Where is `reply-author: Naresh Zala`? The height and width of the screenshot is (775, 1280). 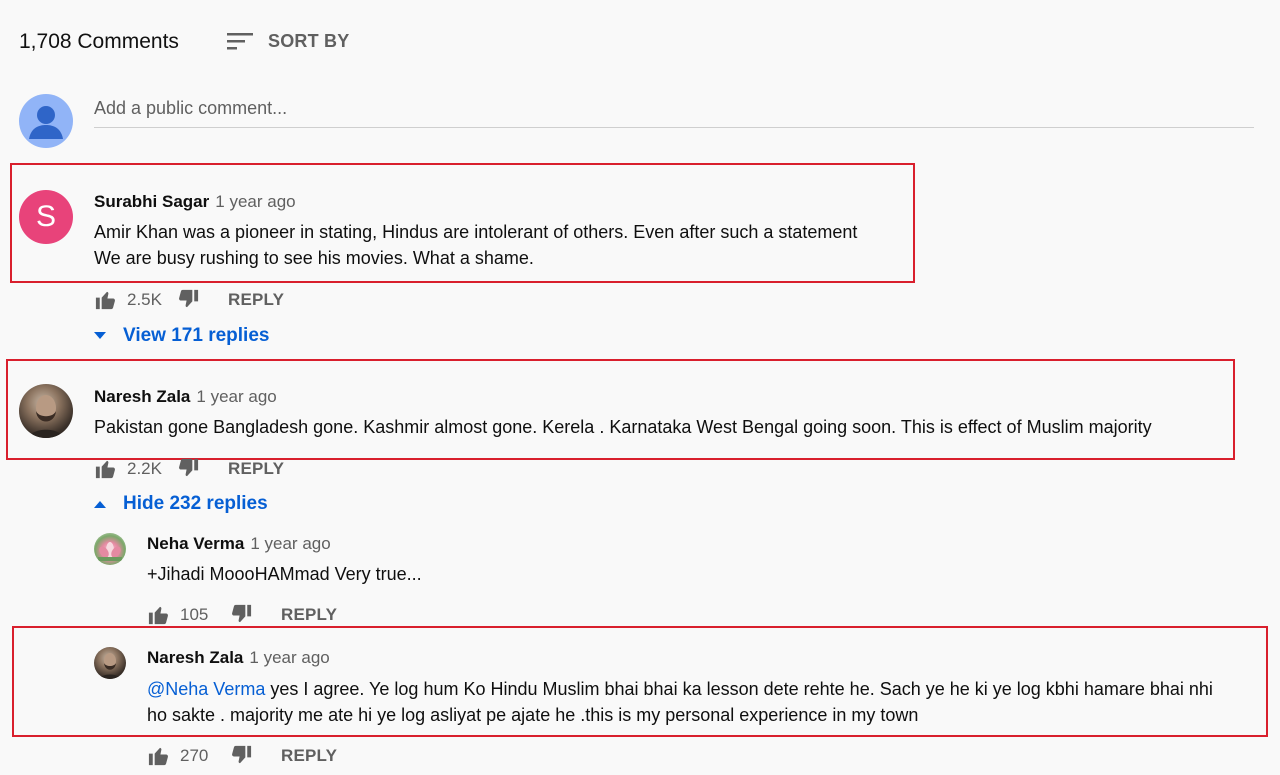
reply-author: Naresh Zala is located at coordinates (195, 657).